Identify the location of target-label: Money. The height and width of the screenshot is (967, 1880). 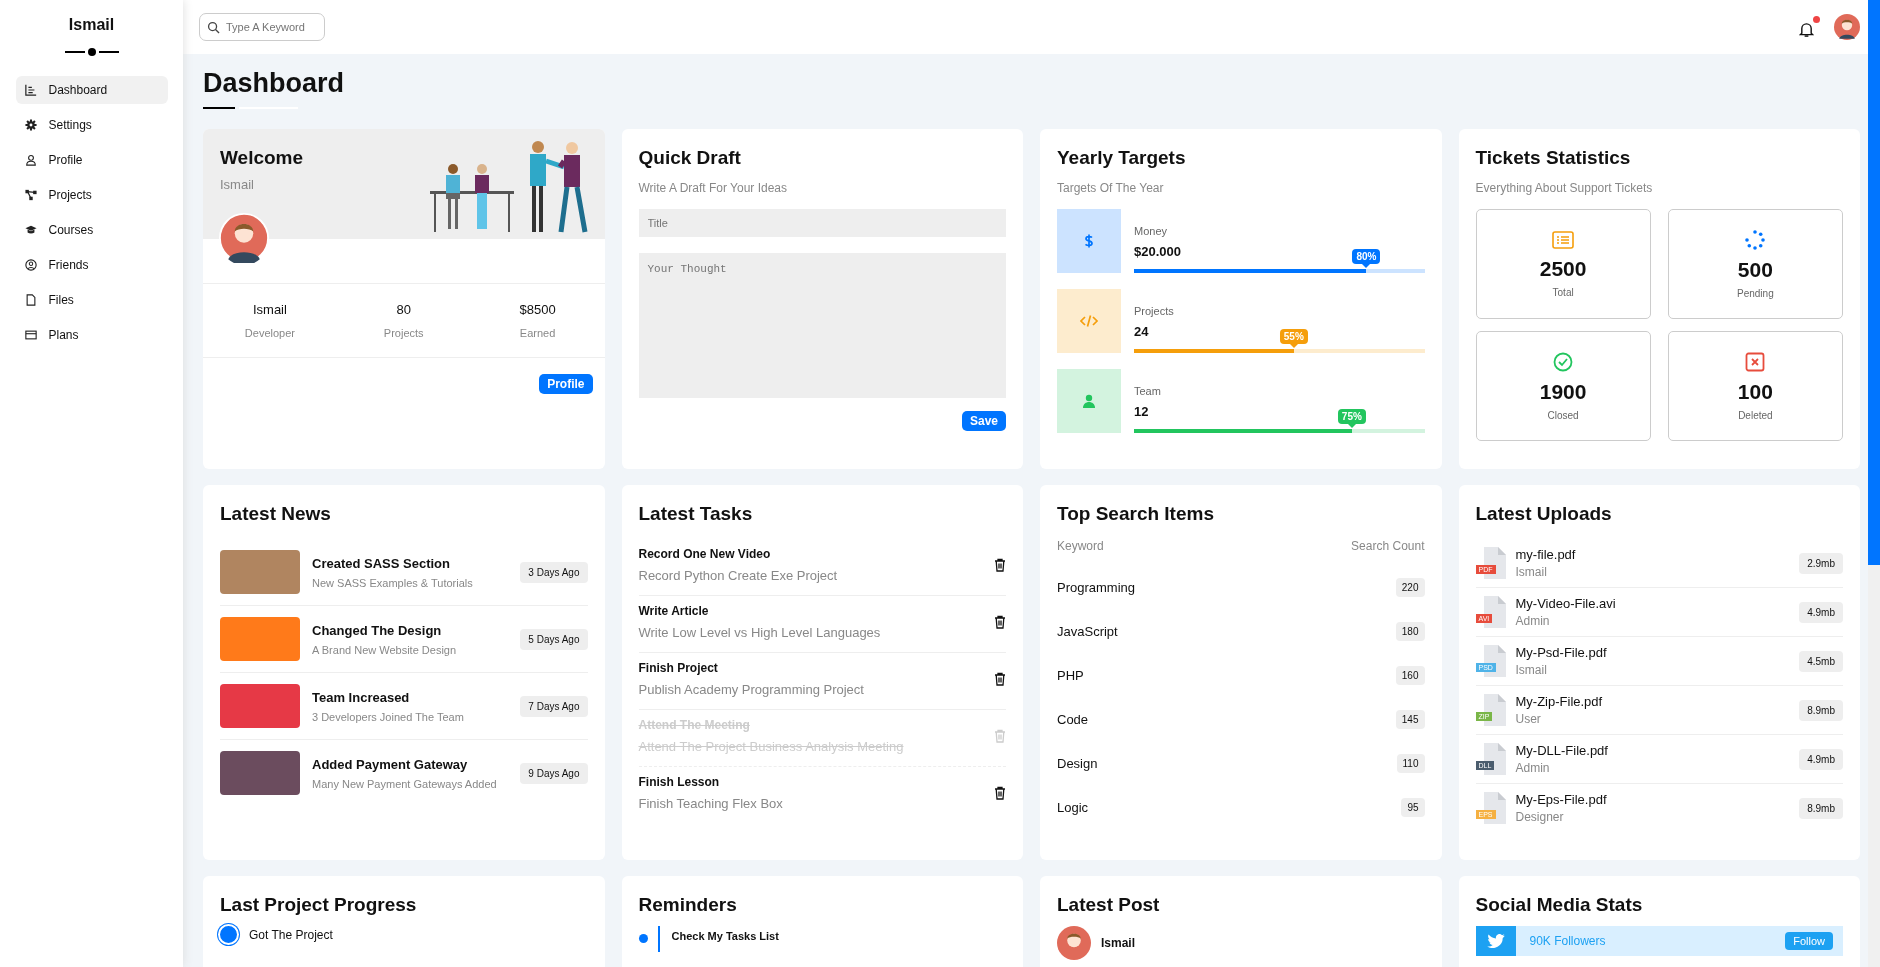
(1151, 231).